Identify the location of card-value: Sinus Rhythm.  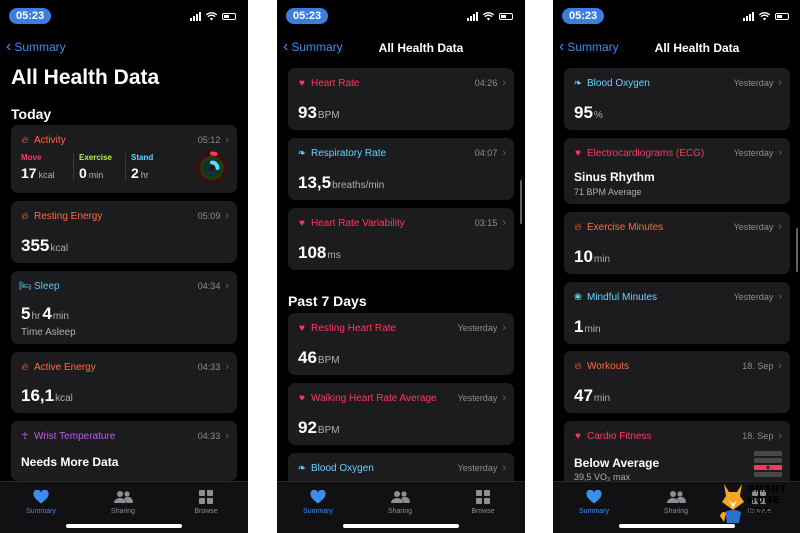
(614, 177).